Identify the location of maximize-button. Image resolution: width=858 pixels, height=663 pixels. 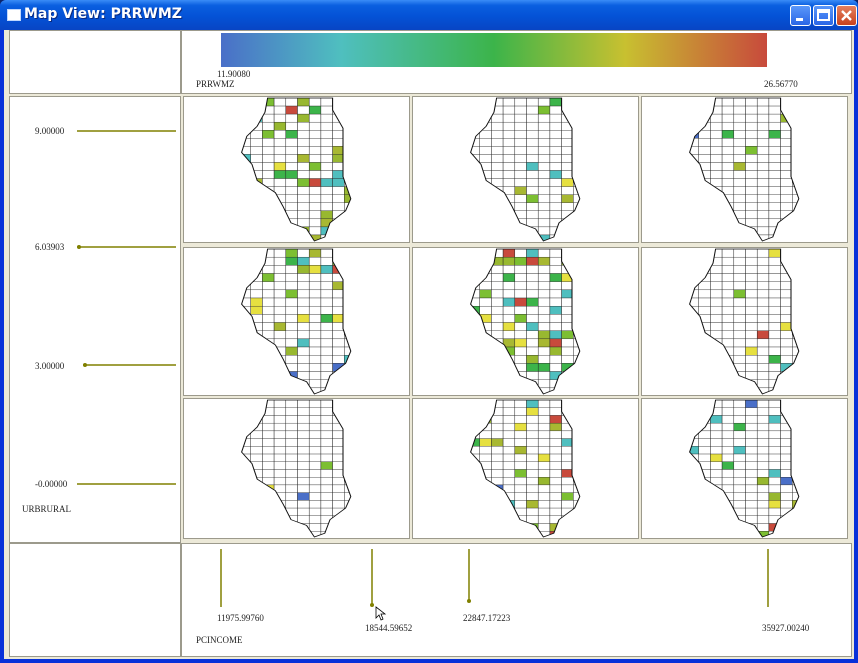
(823, 15).